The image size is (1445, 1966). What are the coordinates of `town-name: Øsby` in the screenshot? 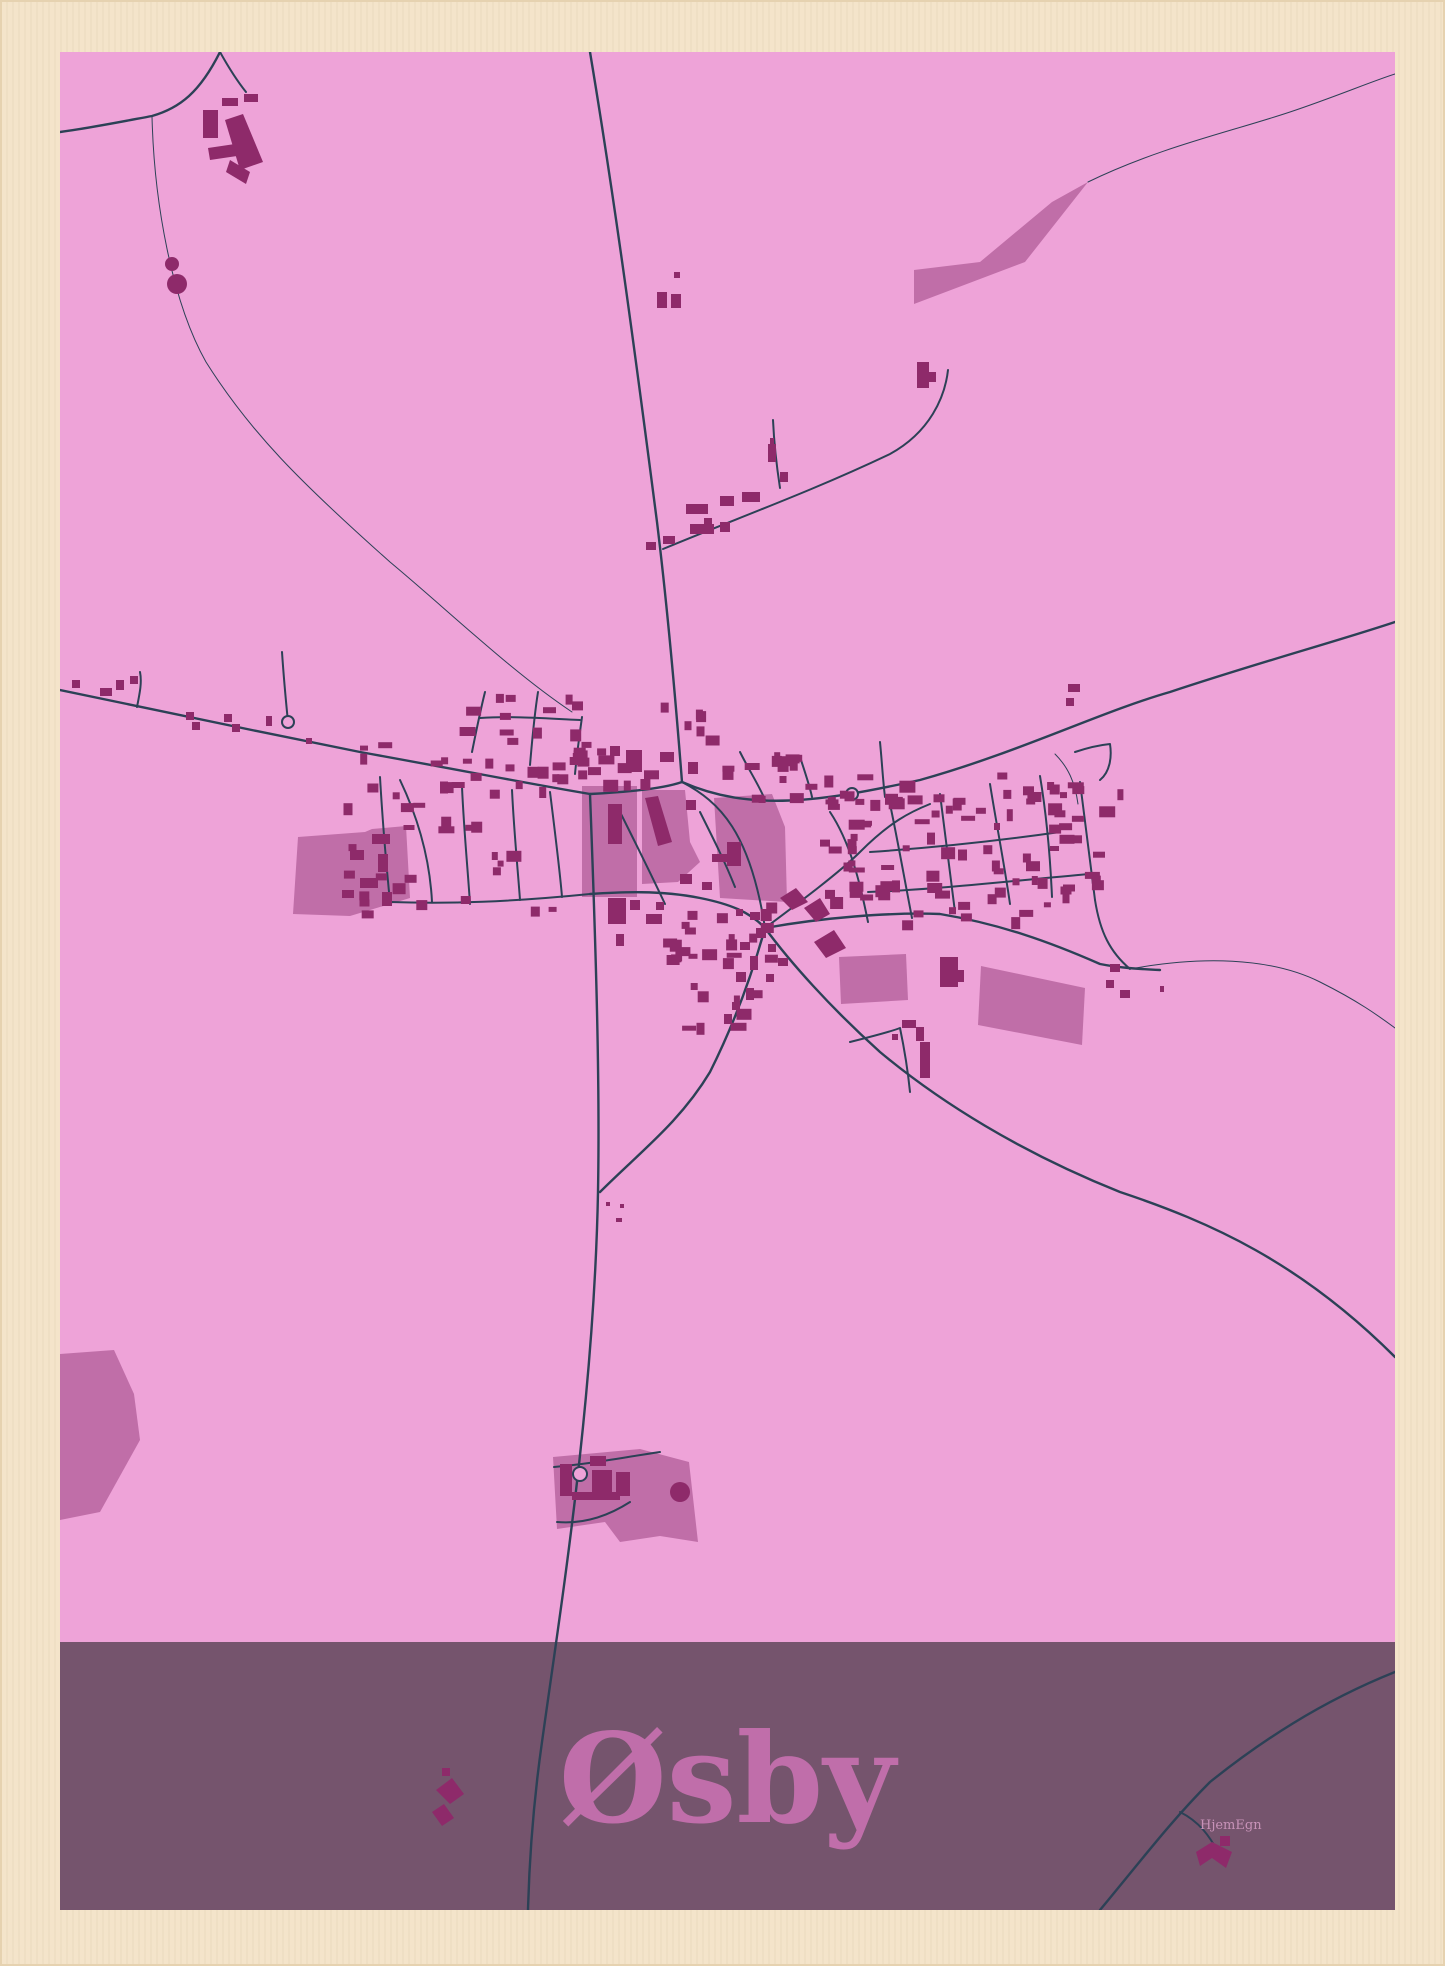 It's located at (729, 1779).